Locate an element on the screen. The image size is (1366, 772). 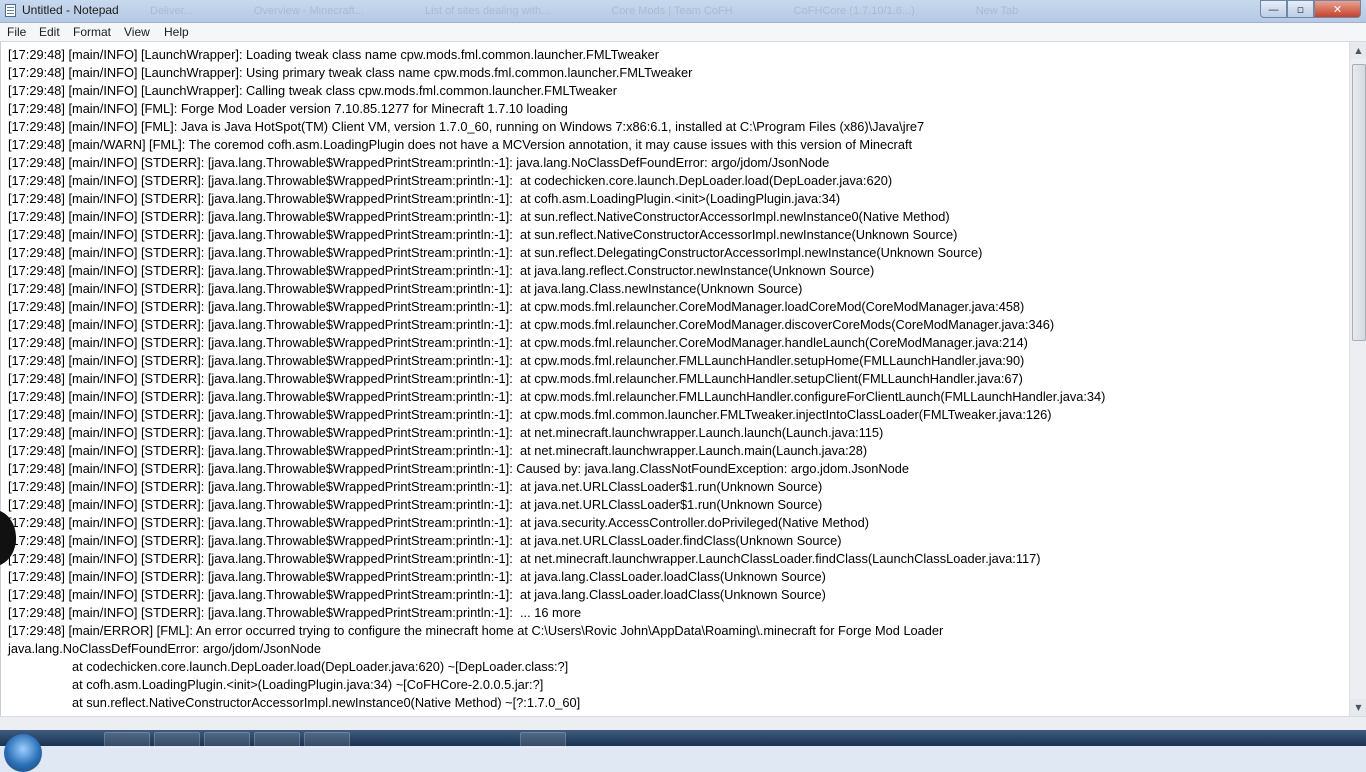
maximize-icon: ▫ is located at coordinates (1300, 9).